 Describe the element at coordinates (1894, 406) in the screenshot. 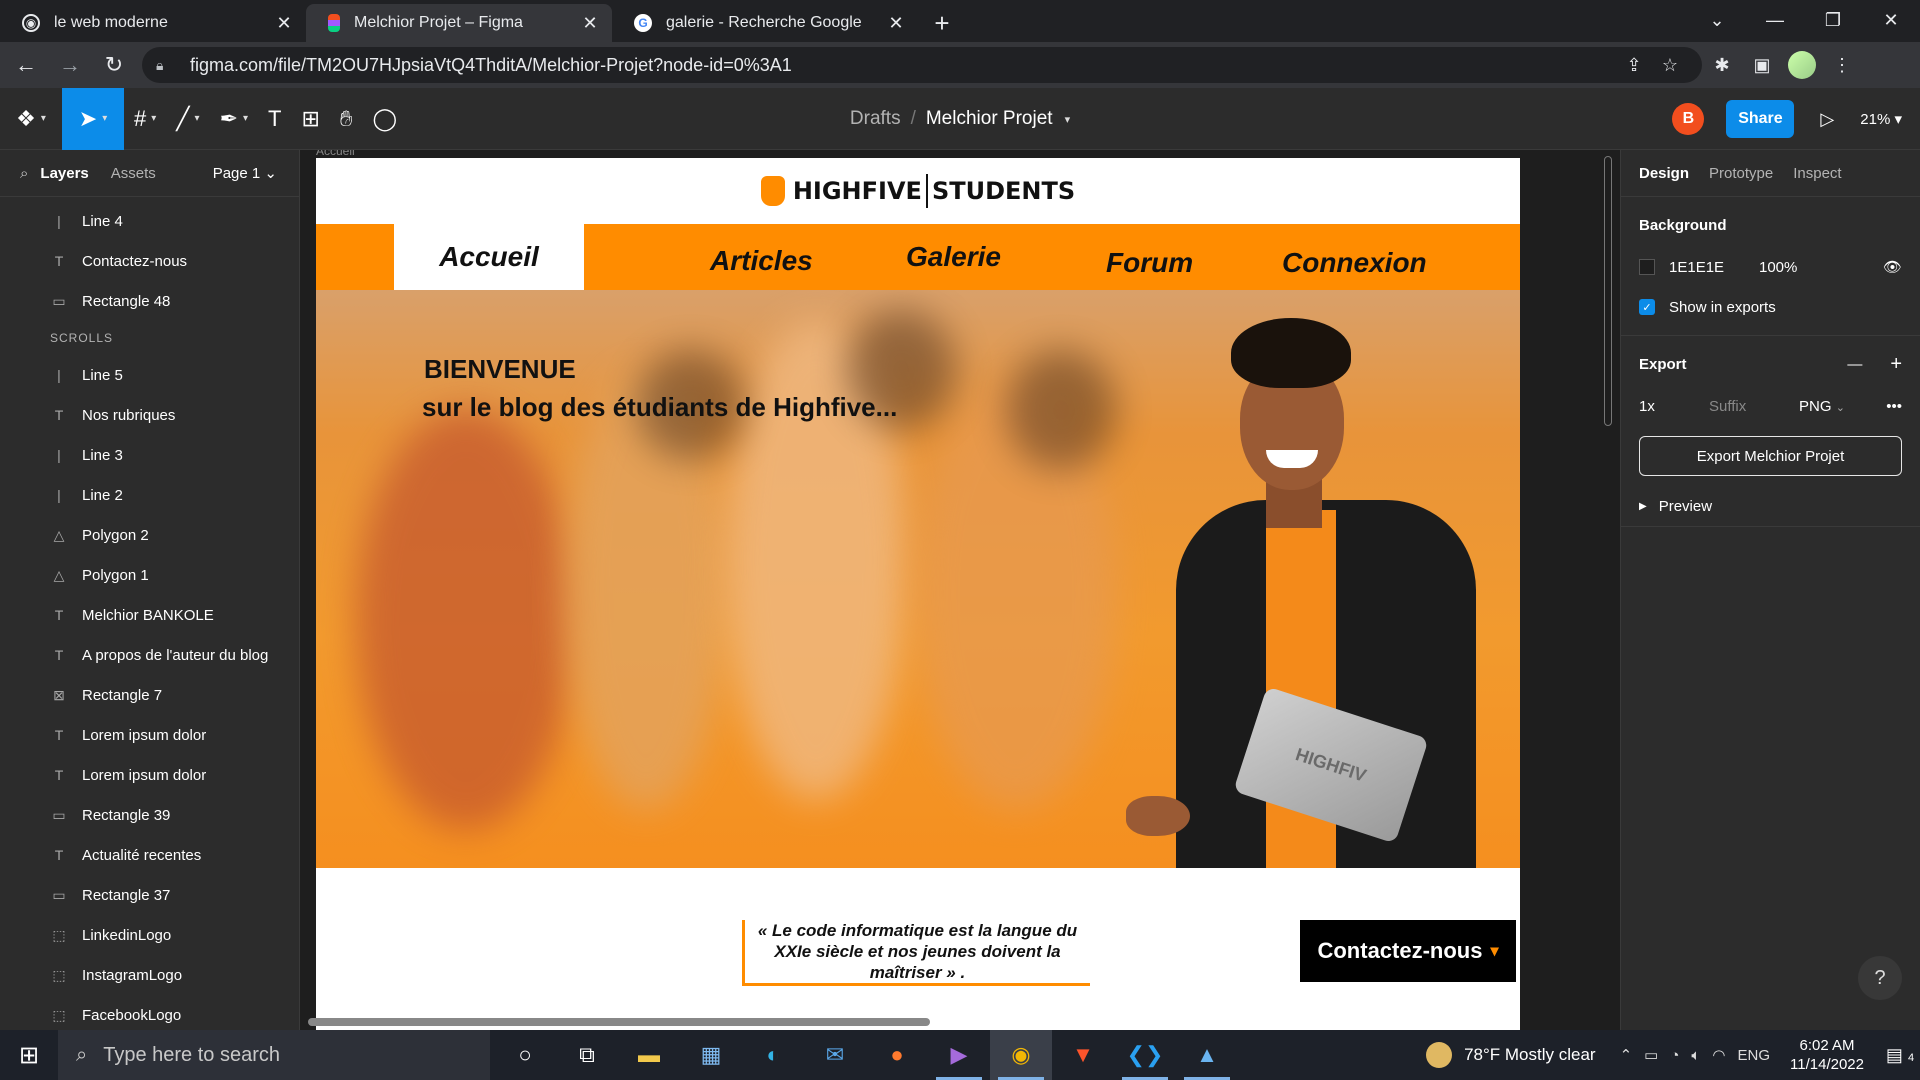

I see `more-options-icon: •••` at that location.